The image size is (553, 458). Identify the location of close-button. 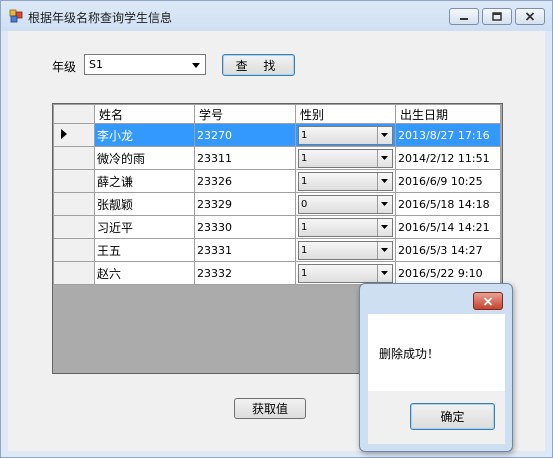
(530, 16).